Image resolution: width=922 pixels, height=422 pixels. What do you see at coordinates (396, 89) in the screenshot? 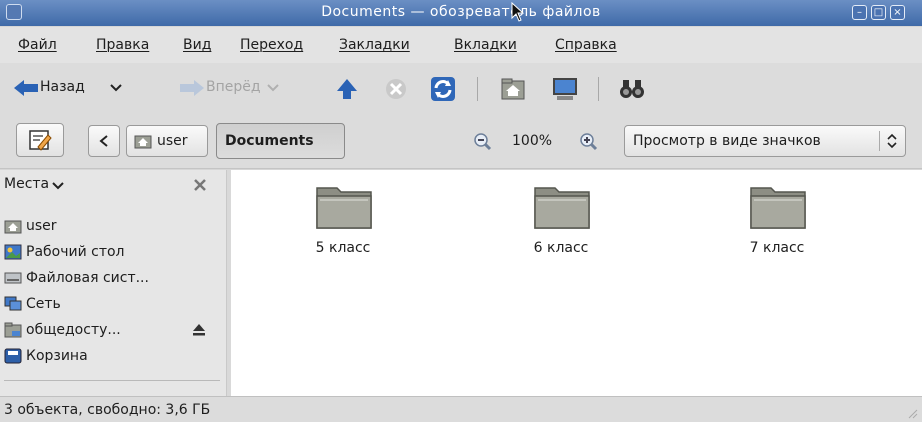
I see `stop-icon` at bounding box center [396, 89].